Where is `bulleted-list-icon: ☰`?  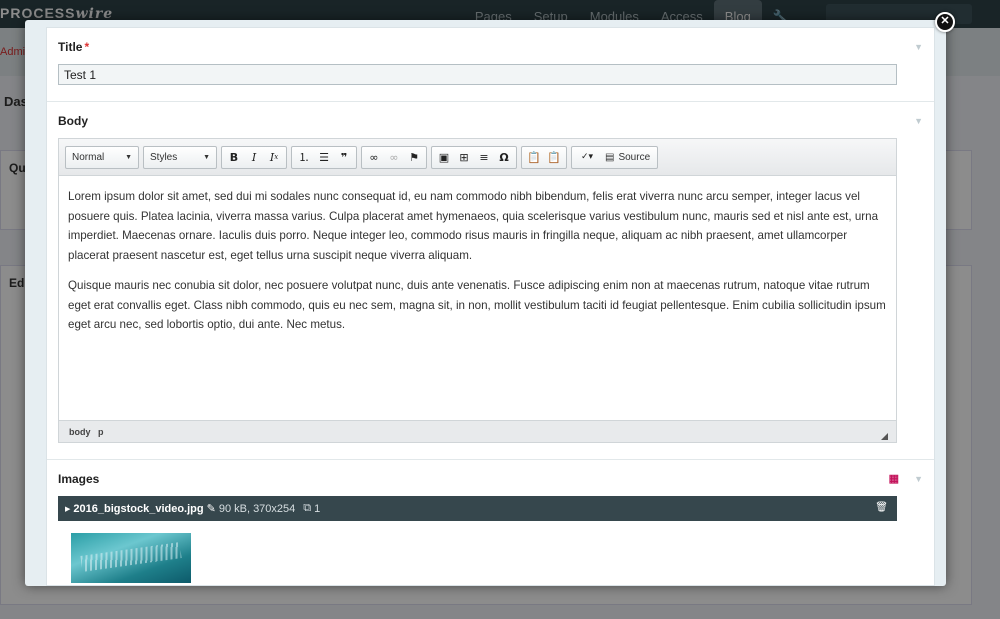 bulleted-list-icon: ☰ is located at coordinates (324, 157).